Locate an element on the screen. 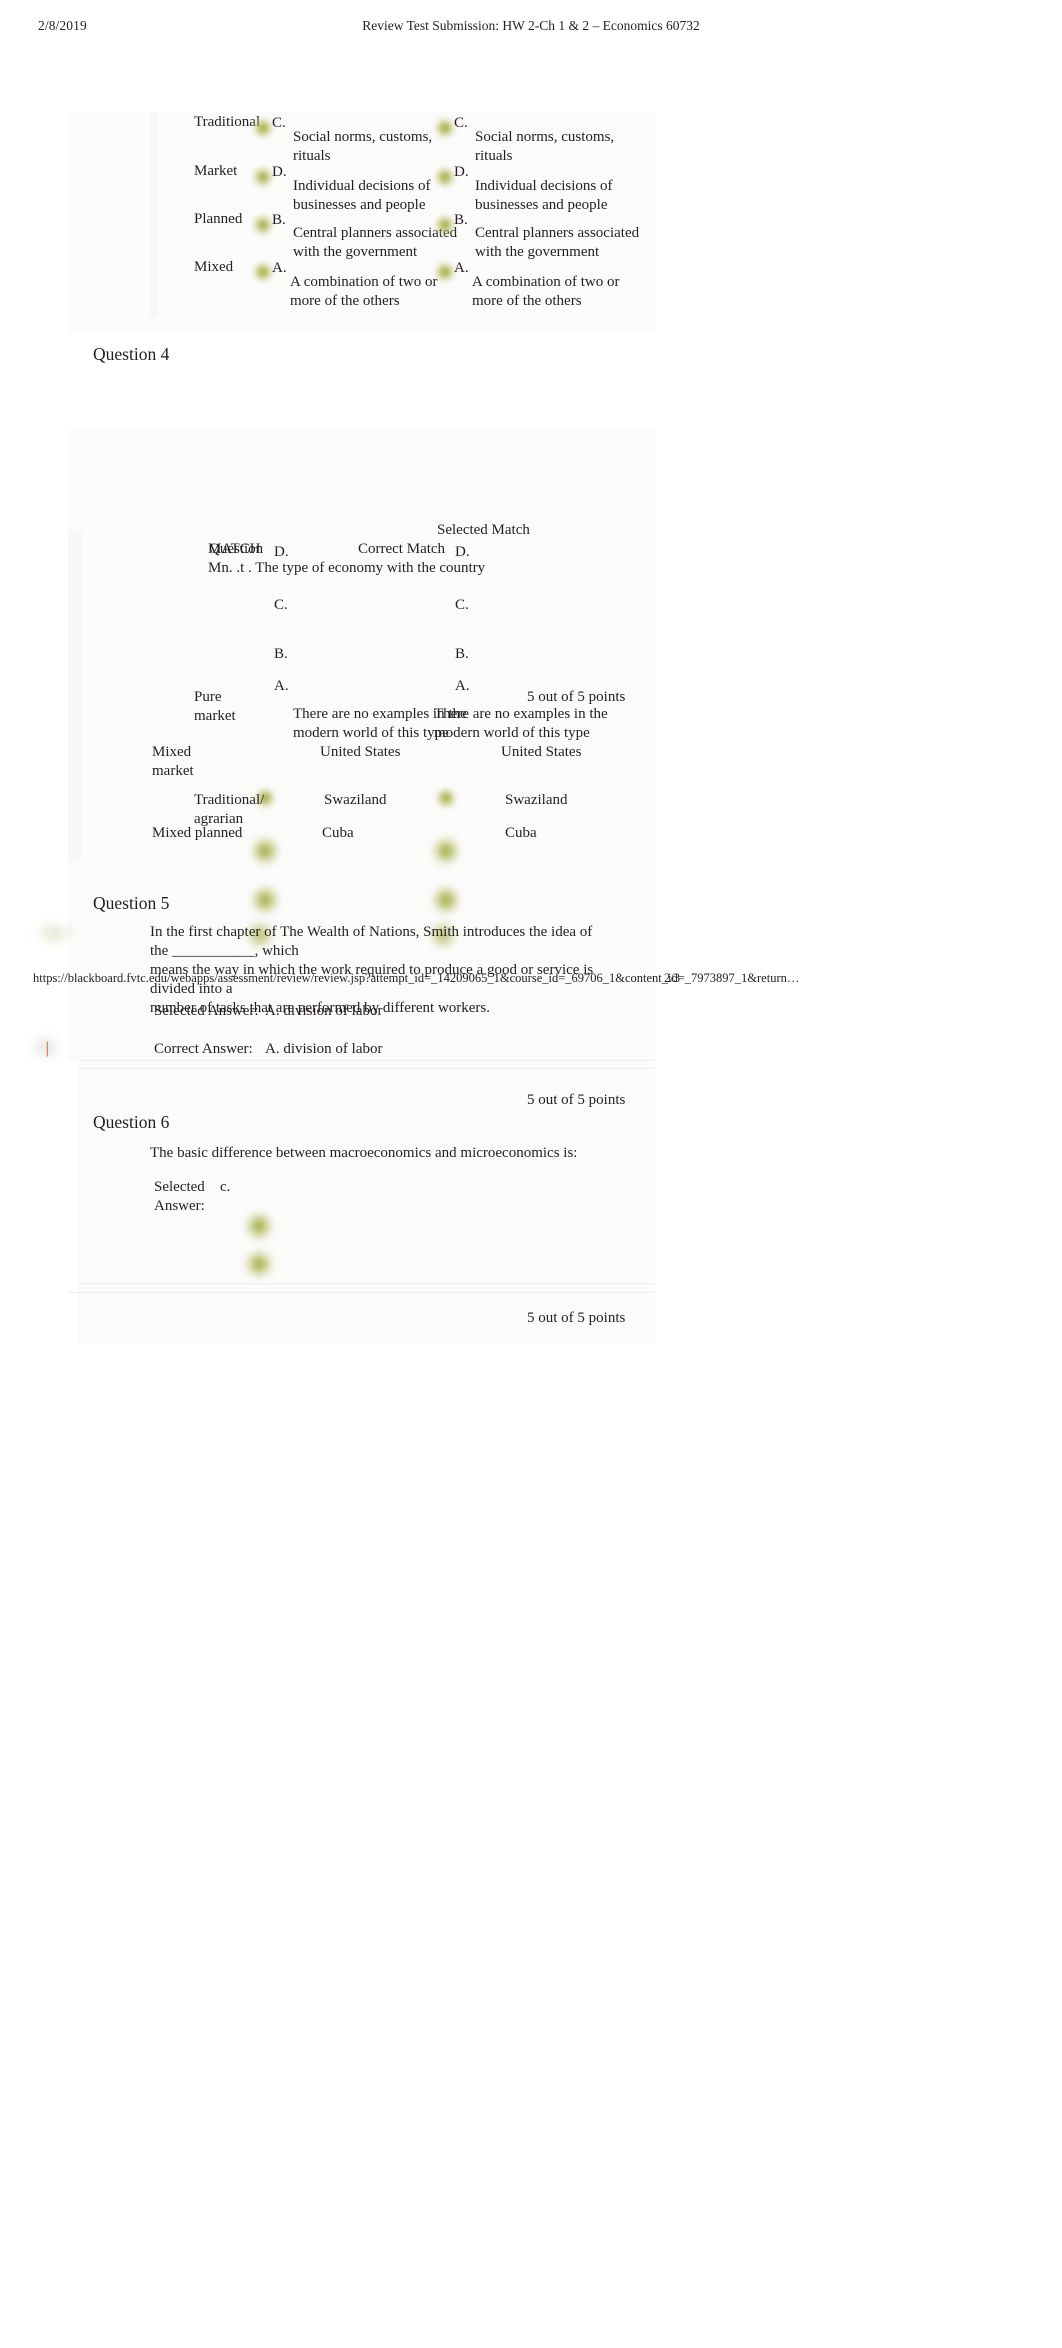 Image resolution: width=1062 pixels, height=2348 pixels. q5-correct-label: Correct Answer: is located at coordinates (203, 1049).